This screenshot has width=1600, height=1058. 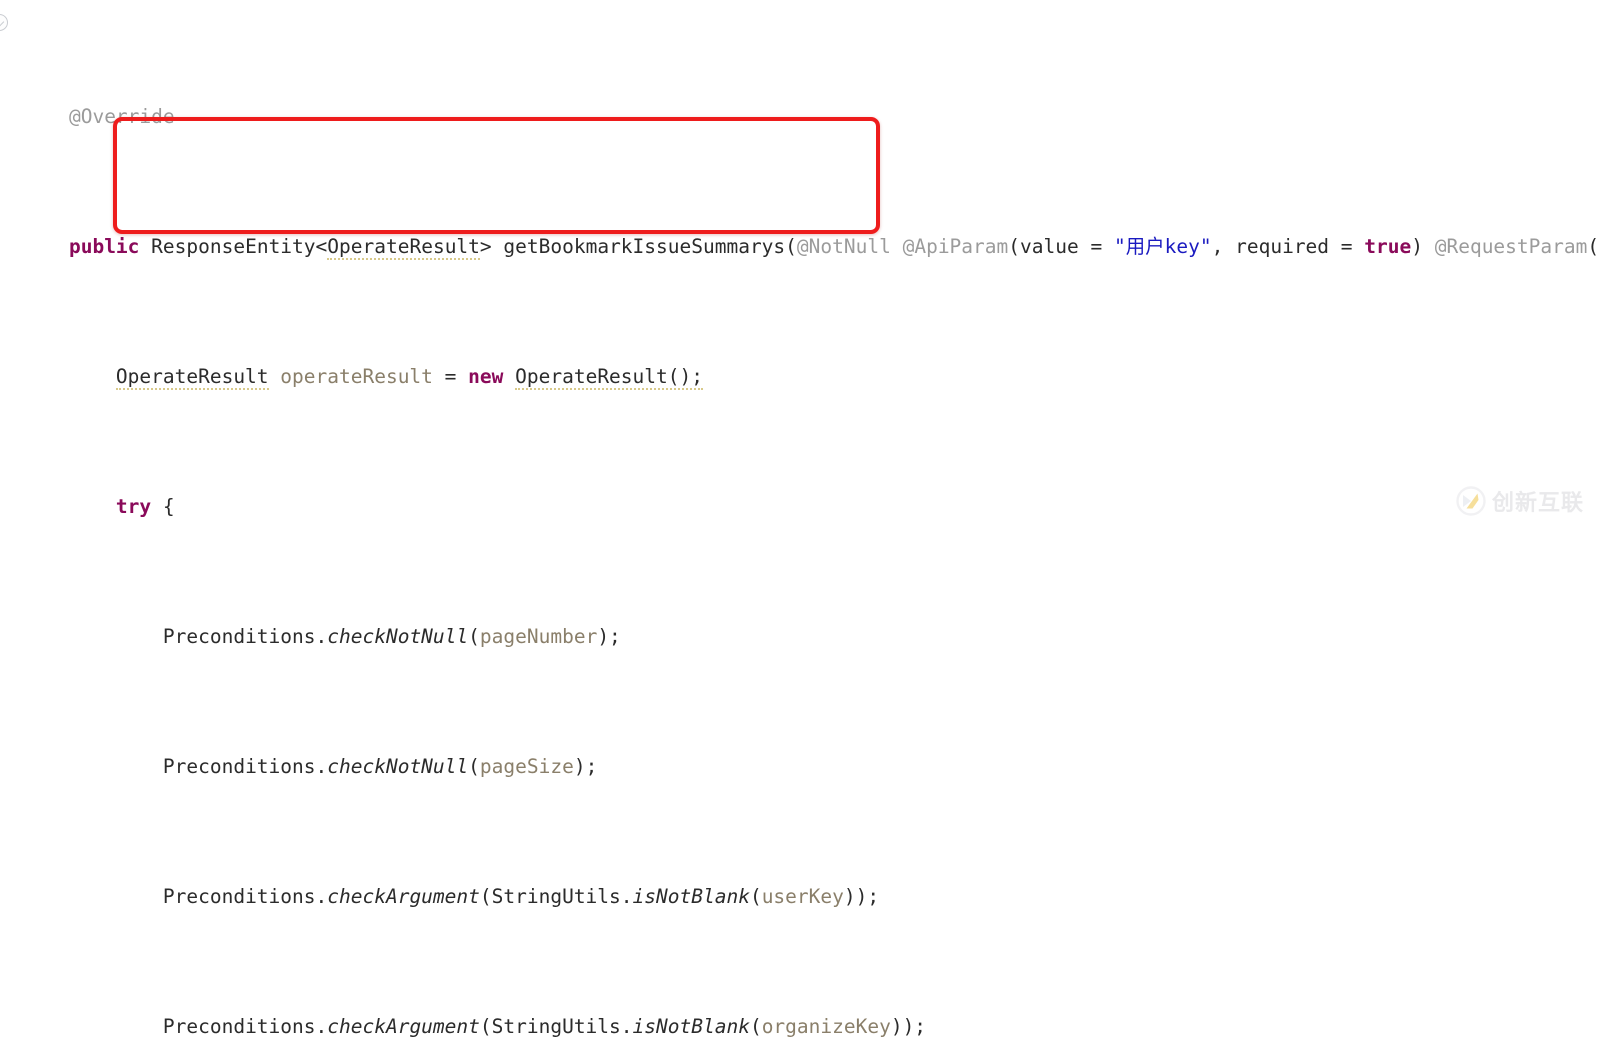 What do you see at coordinates (486, 376) in the screenshot?
I see `keyword-new: new` at bounding box center [486, 376].